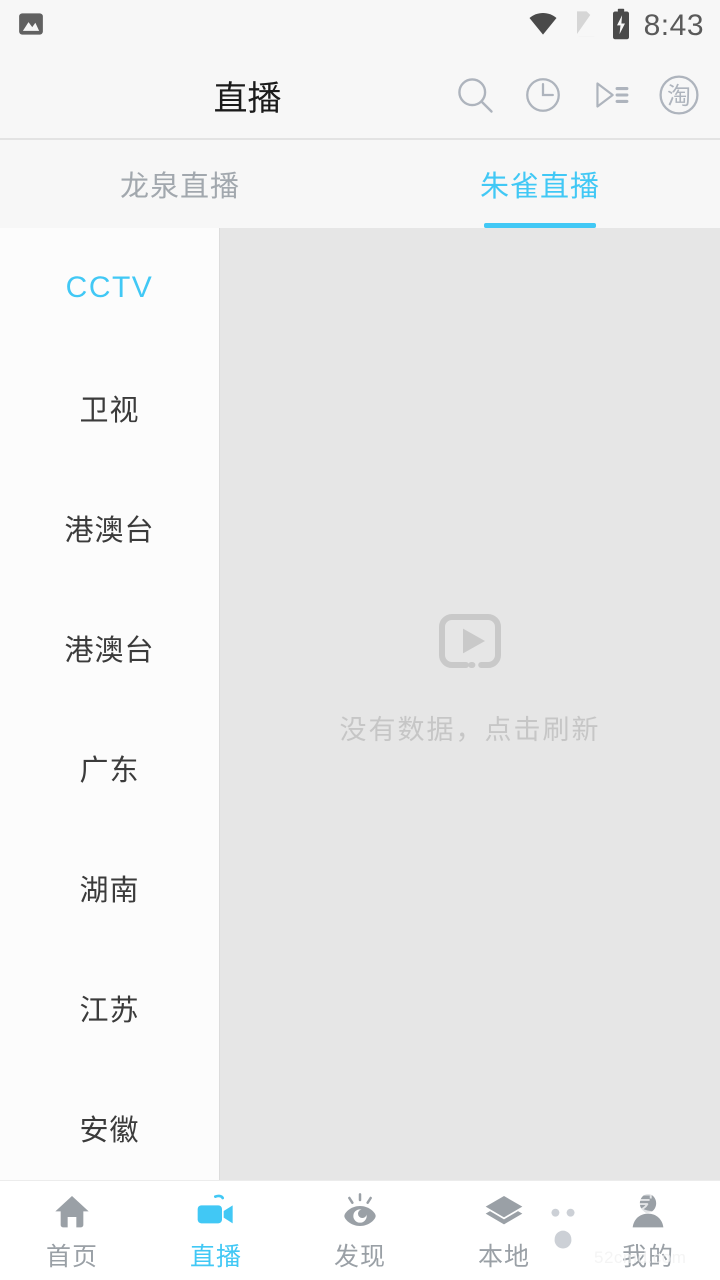 The height and width of the screenshot is (1280, 720). What do you see at coordinates (109, 1011) in the screenshot?
I see `sidebar-item-label: 江苏` at bounding box center [109, 1011].